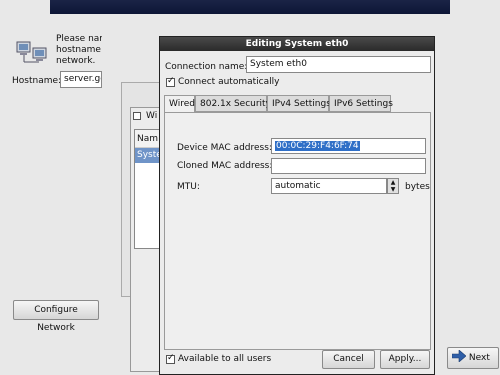  Describe the element at coordinates (81, 79) in the screenshot. I see `hostname-input: server.ge` at that location.